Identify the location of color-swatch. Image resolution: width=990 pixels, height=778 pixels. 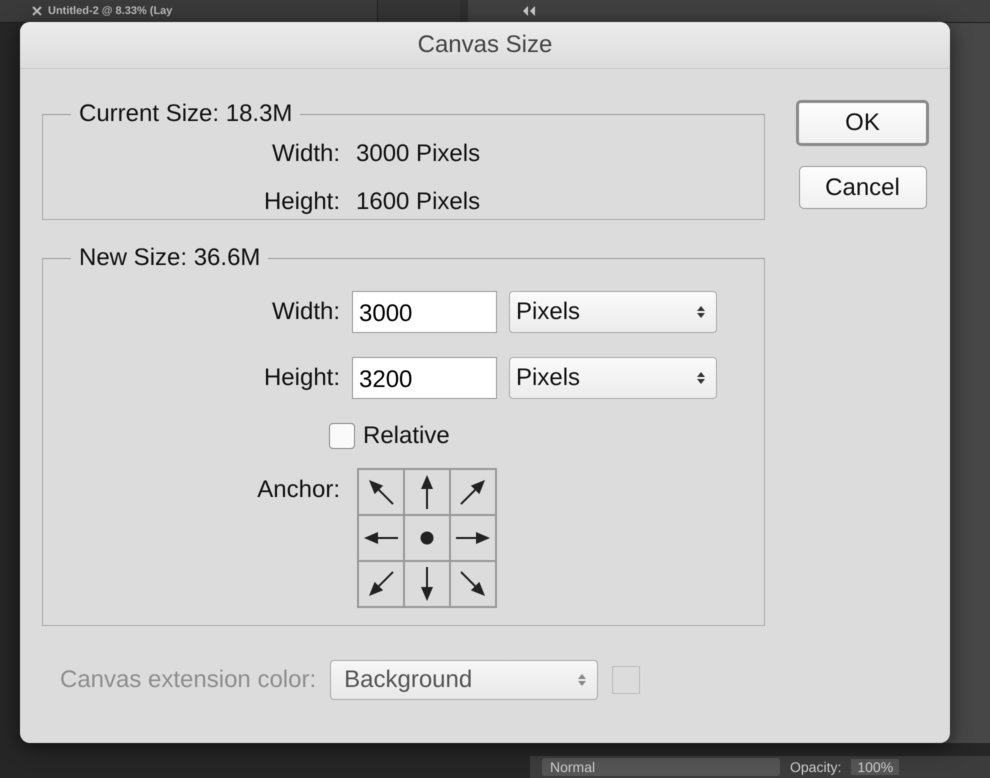
(626, 680).